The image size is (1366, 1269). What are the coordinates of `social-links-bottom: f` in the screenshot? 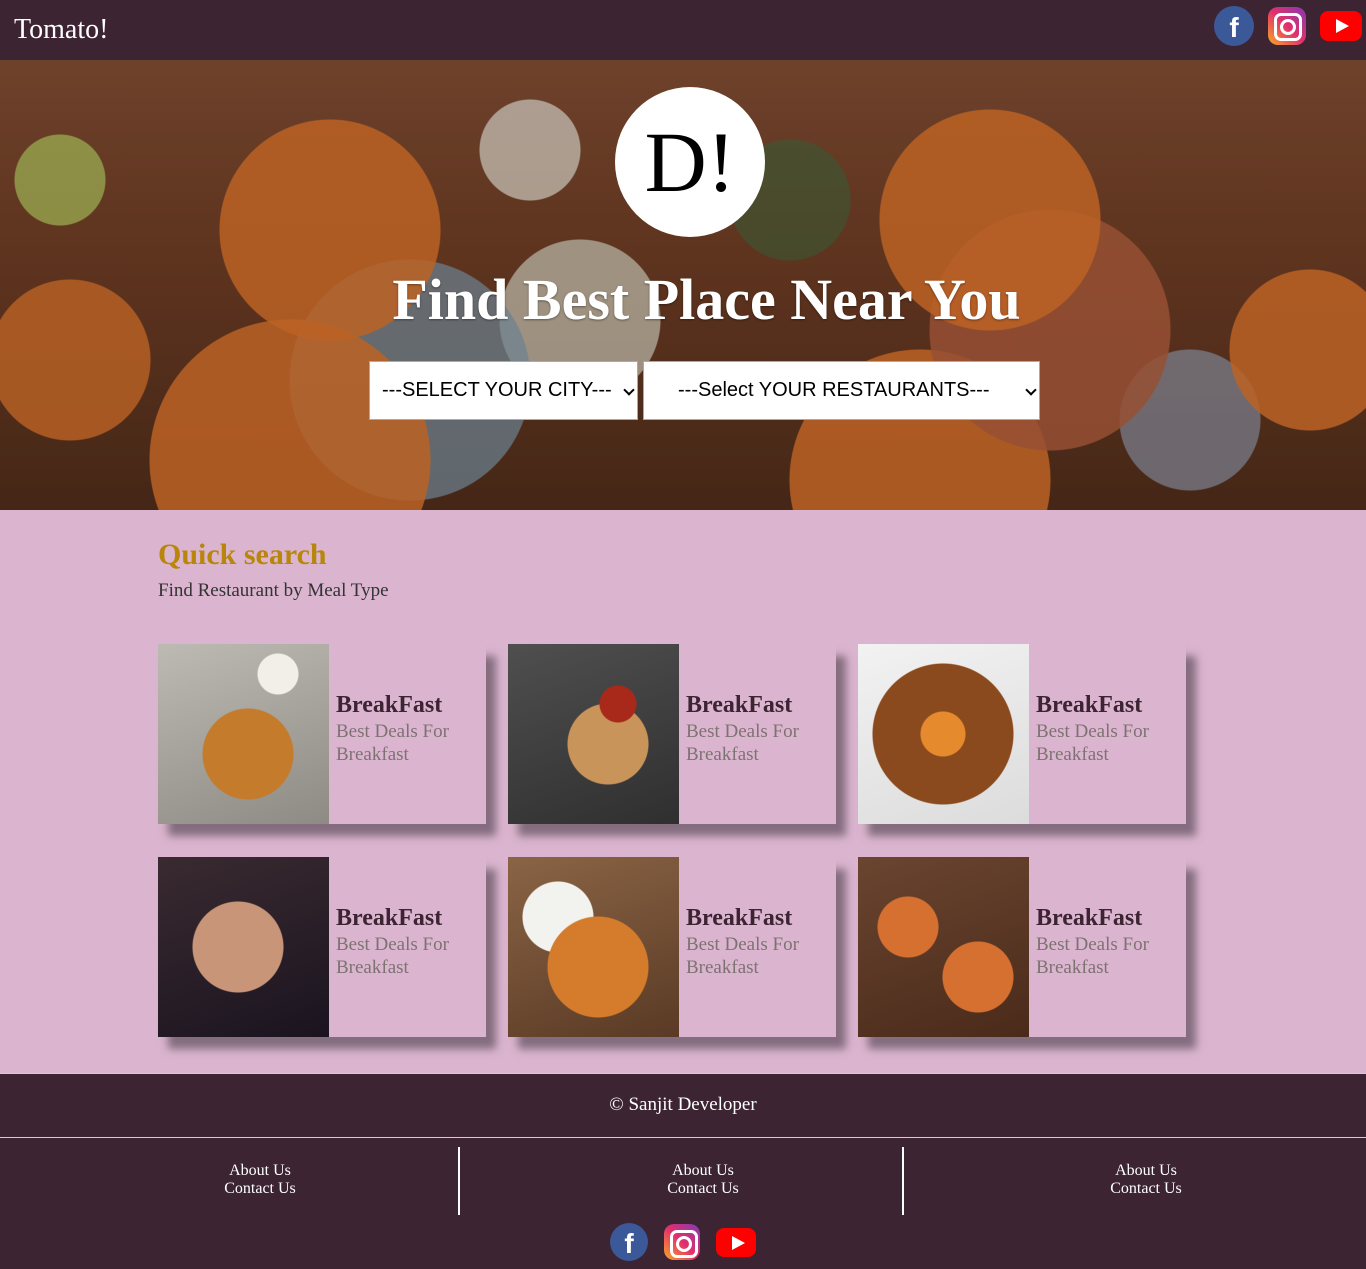 It's located at (683, 1242).